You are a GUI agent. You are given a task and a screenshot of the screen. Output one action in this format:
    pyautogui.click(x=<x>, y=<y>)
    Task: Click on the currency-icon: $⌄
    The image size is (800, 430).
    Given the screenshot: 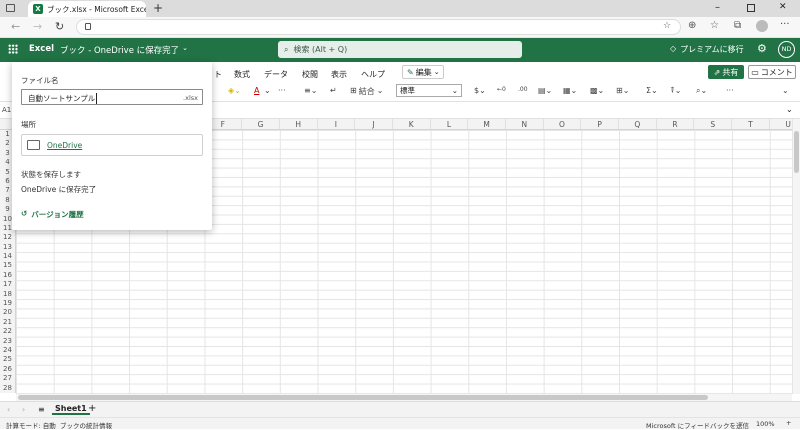 What is the action you would take?
    pyautogui.click(x=480, y=90)
    